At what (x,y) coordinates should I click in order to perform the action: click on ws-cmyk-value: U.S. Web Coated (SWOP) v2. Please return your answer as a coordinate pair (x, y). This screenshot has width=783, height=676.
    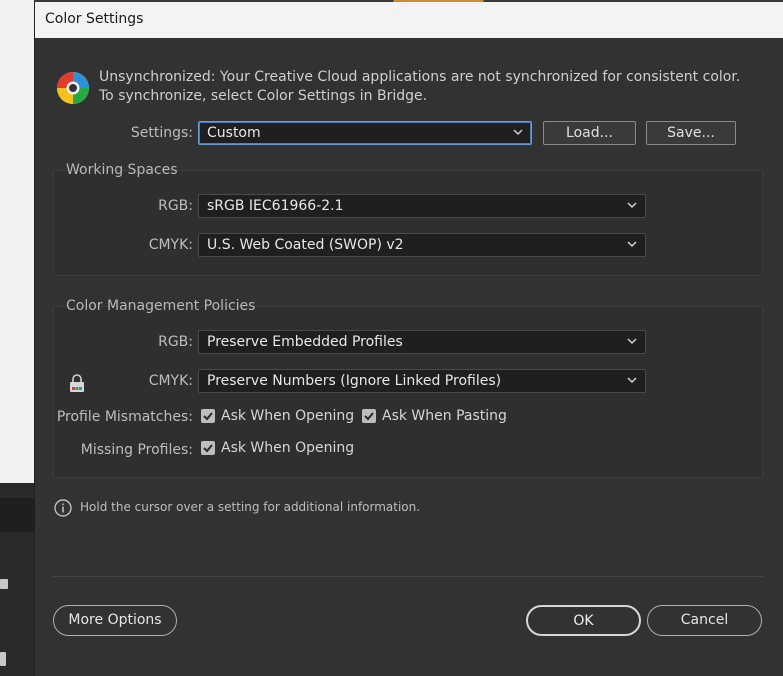
    Looking at the image, I should click on (305, 245).